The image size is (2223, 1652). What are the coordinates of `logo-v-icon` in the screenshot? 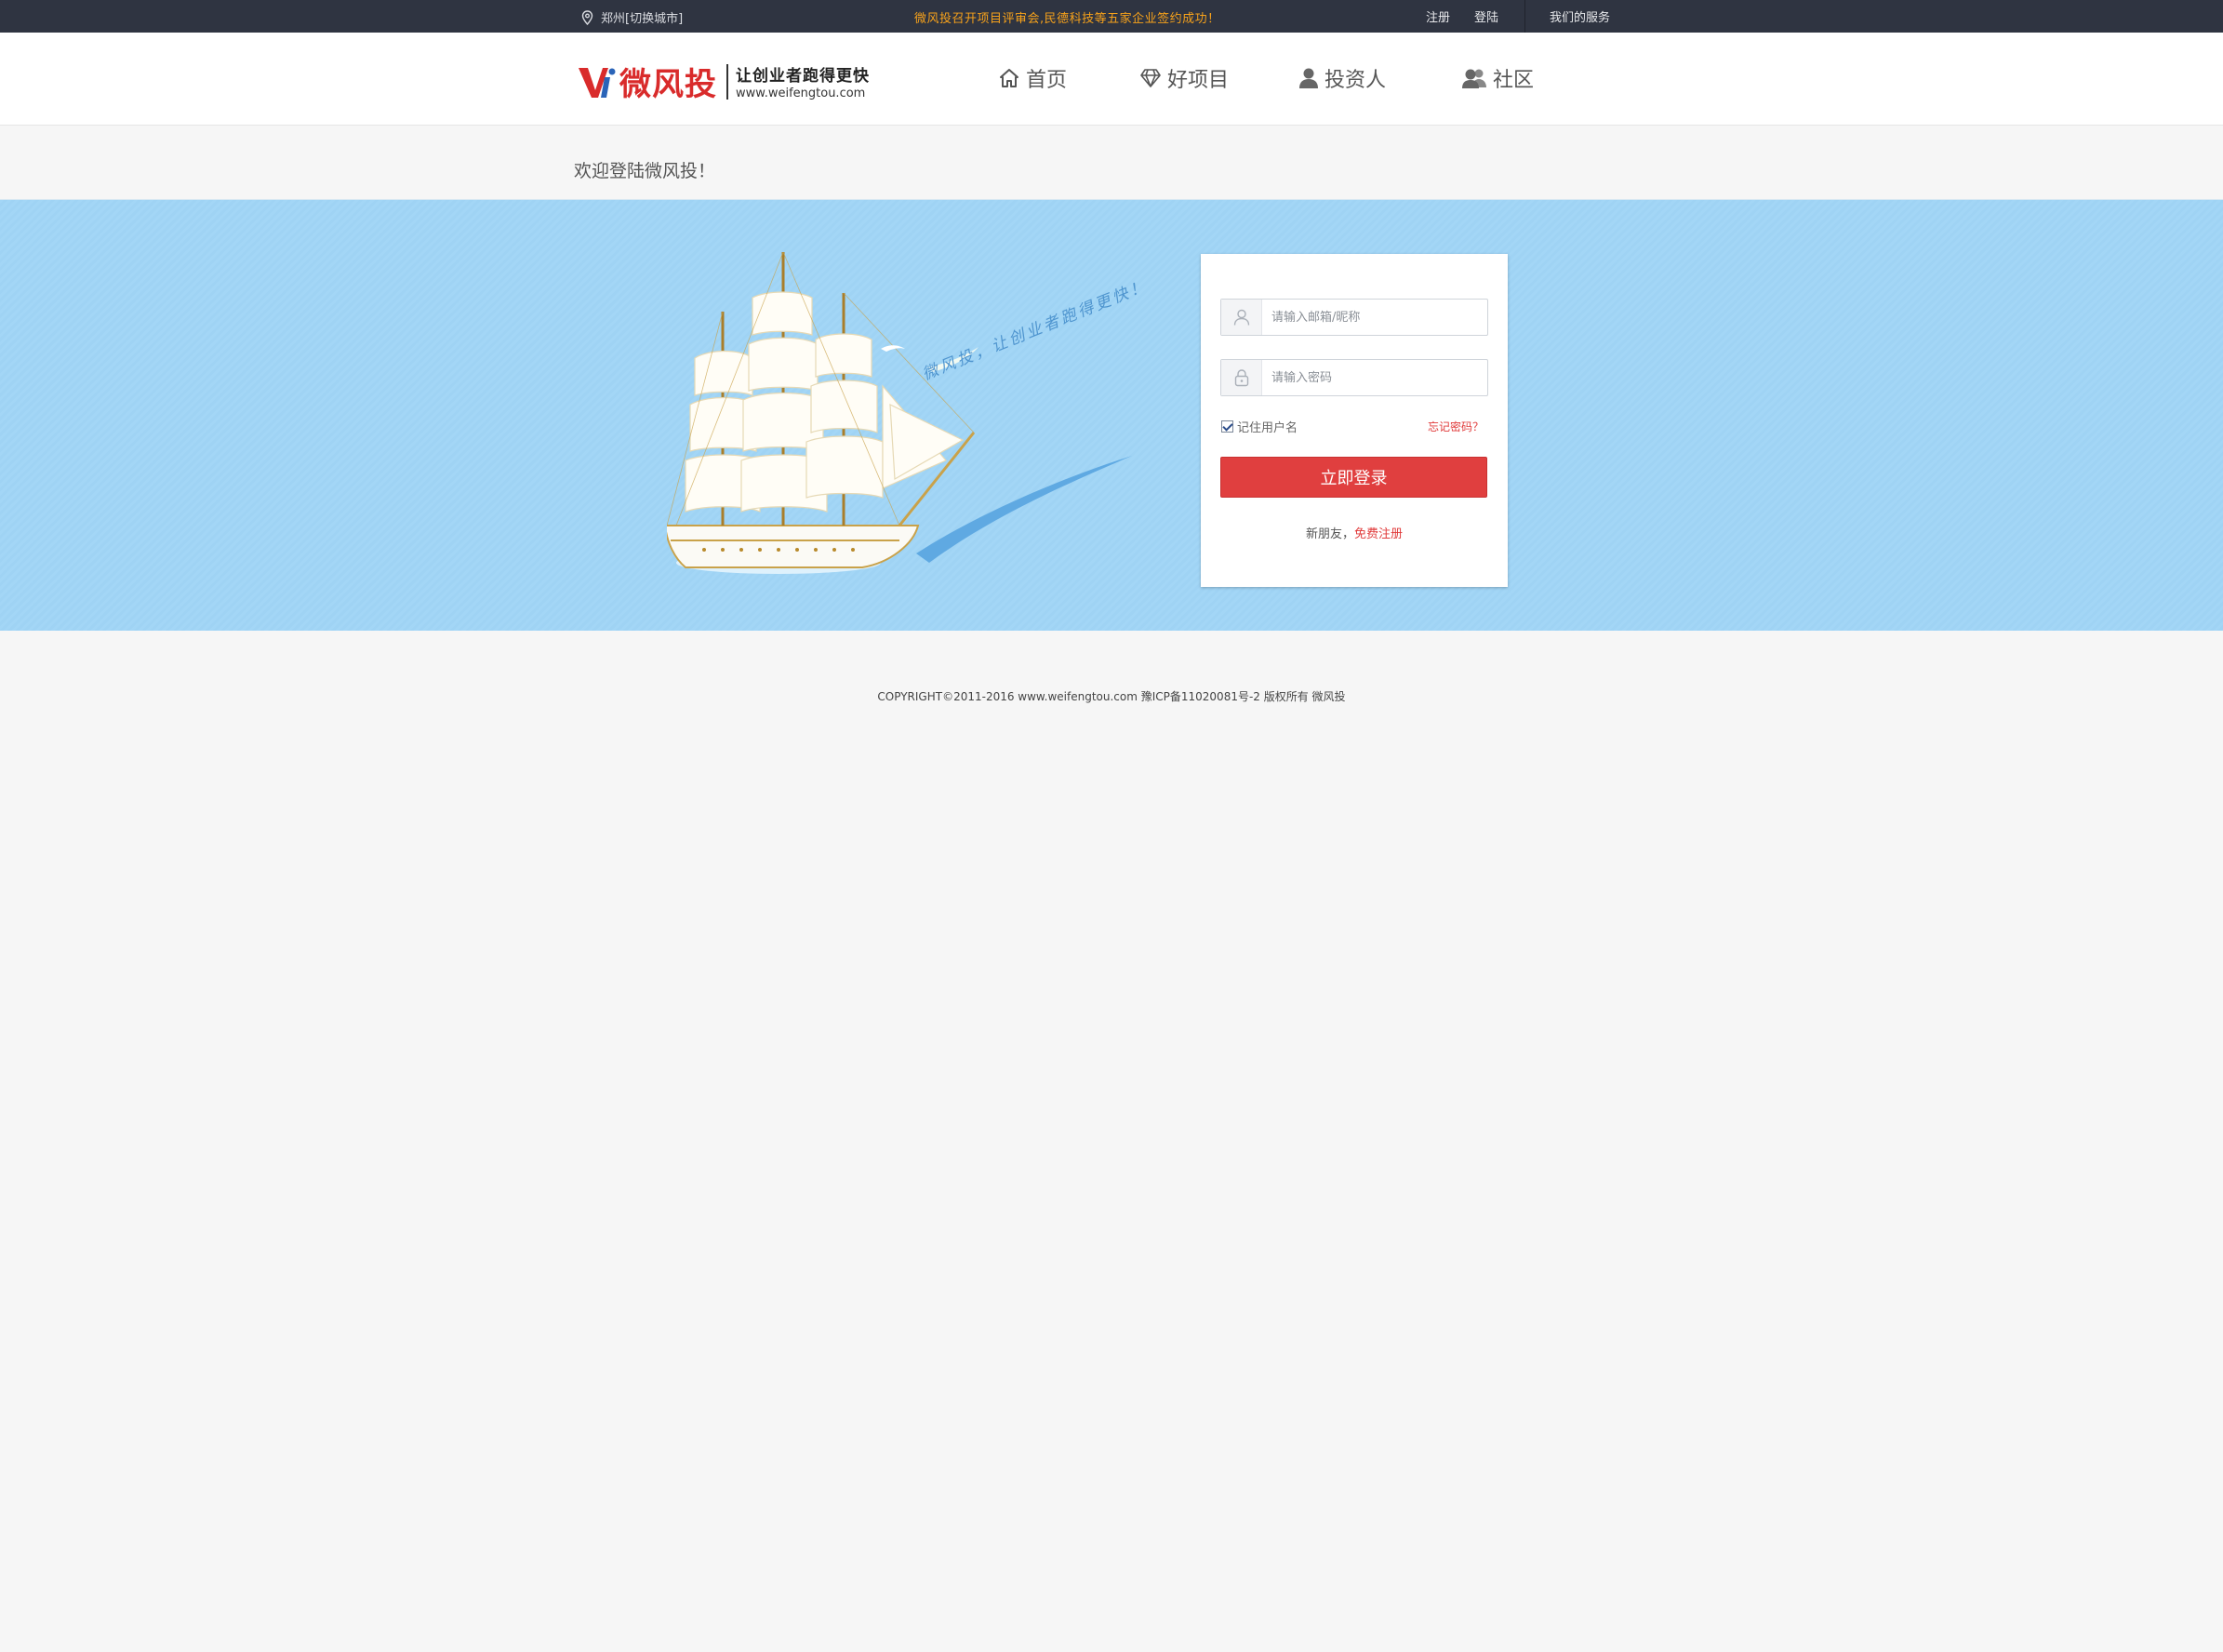 It's located at (597, 82).